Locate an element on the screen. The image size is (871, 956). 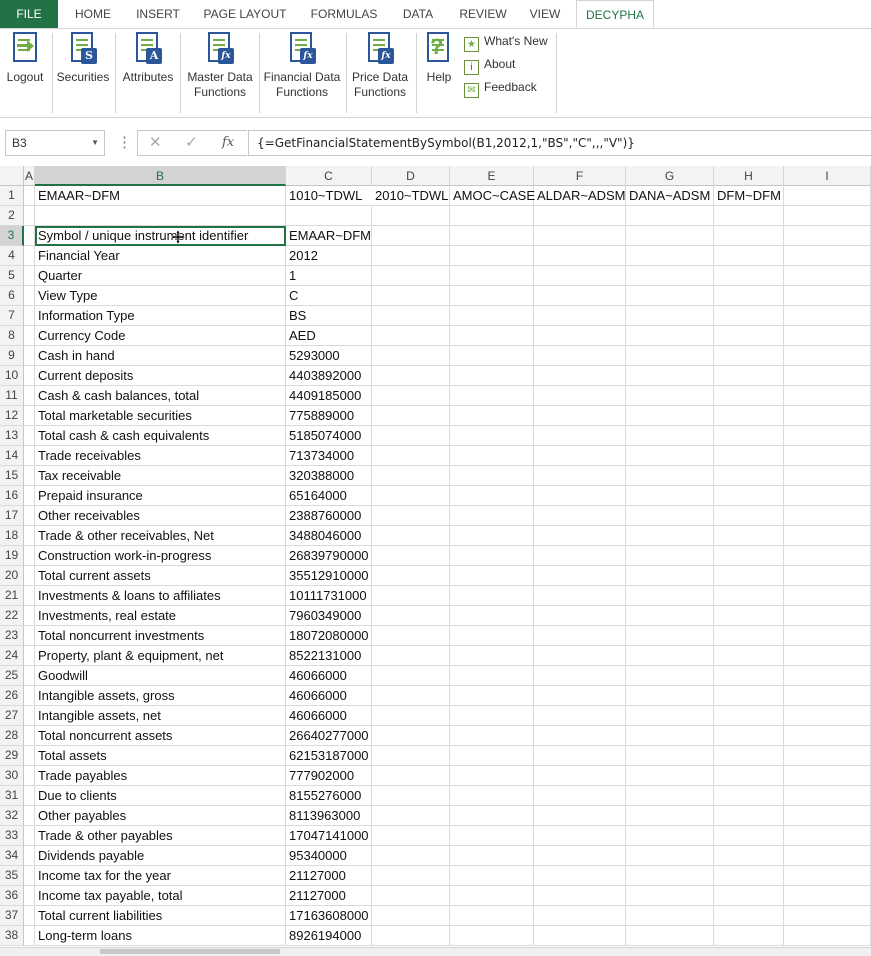
cell-c: EMAAR~DFM is located at coordinates (329, 236).